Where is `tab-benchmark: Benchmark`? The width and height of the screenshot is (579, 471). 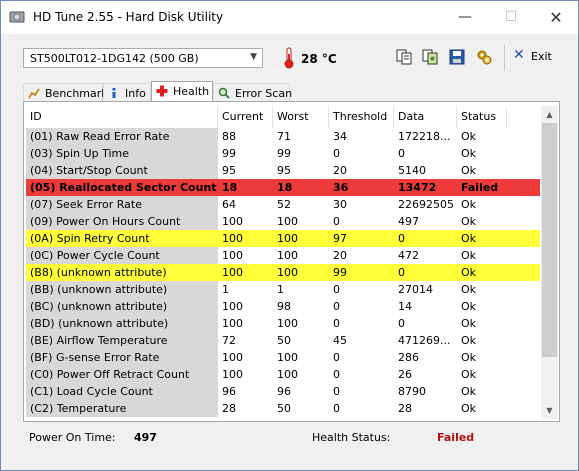
tab-benchmark: Benchmark is located at coordinates (65, 92).